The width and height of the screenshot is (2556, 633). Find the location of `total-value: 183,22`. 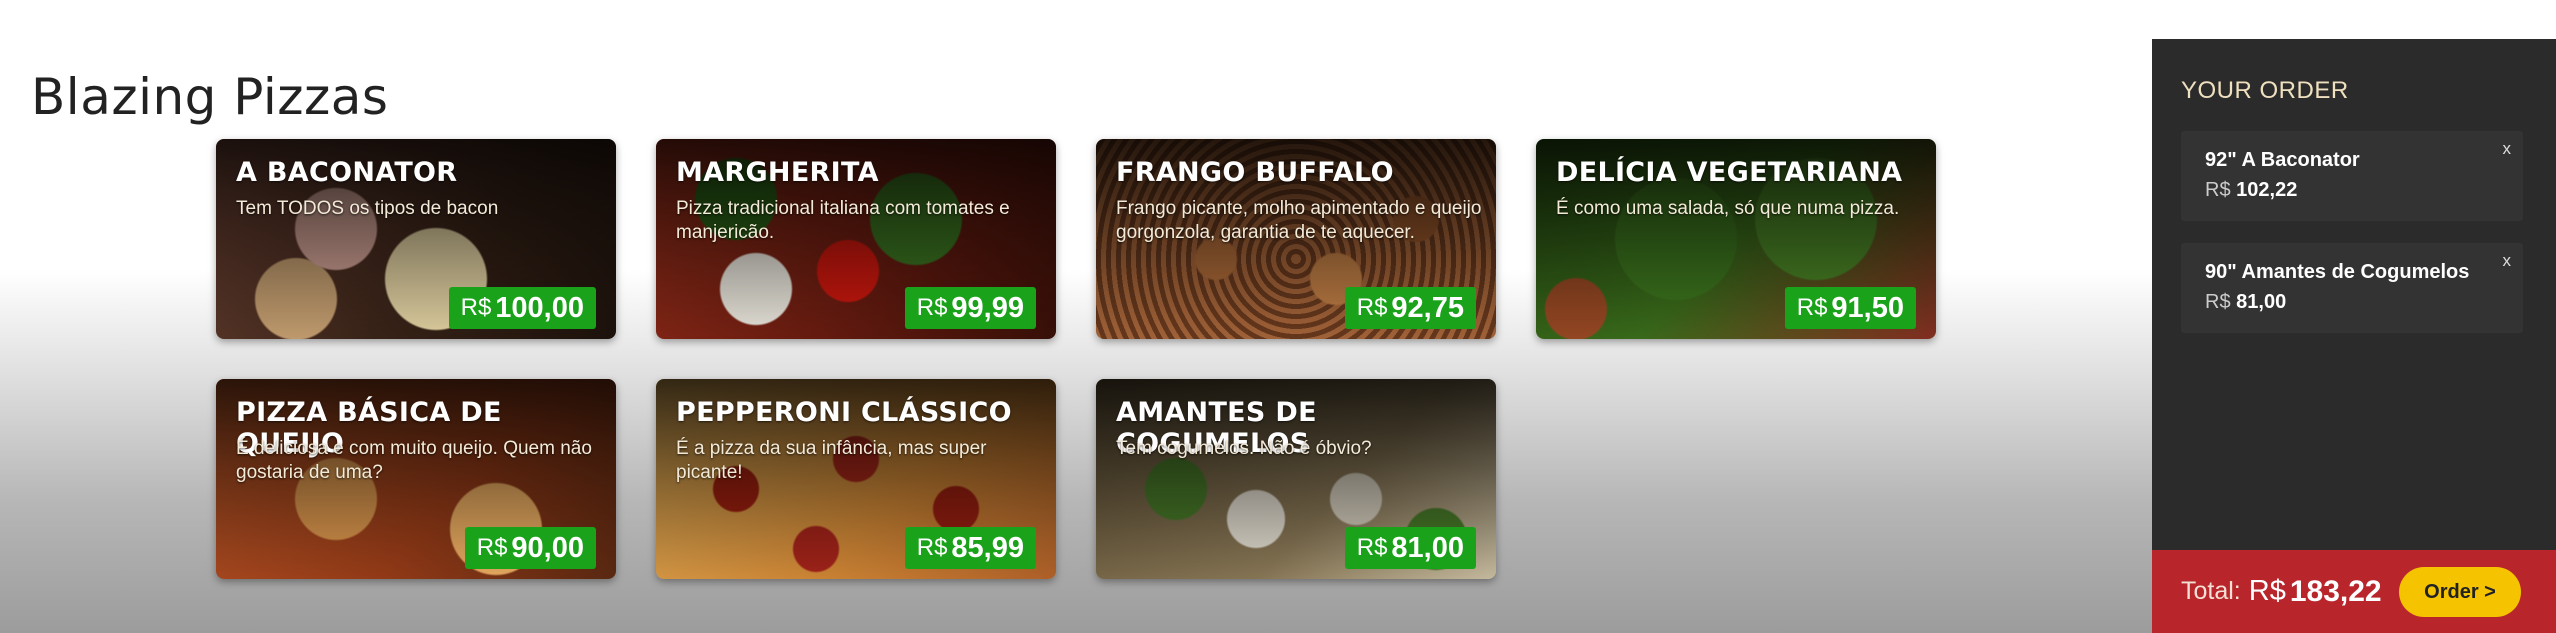

total-value: 183,22 is located at coordinates (2335, 591).